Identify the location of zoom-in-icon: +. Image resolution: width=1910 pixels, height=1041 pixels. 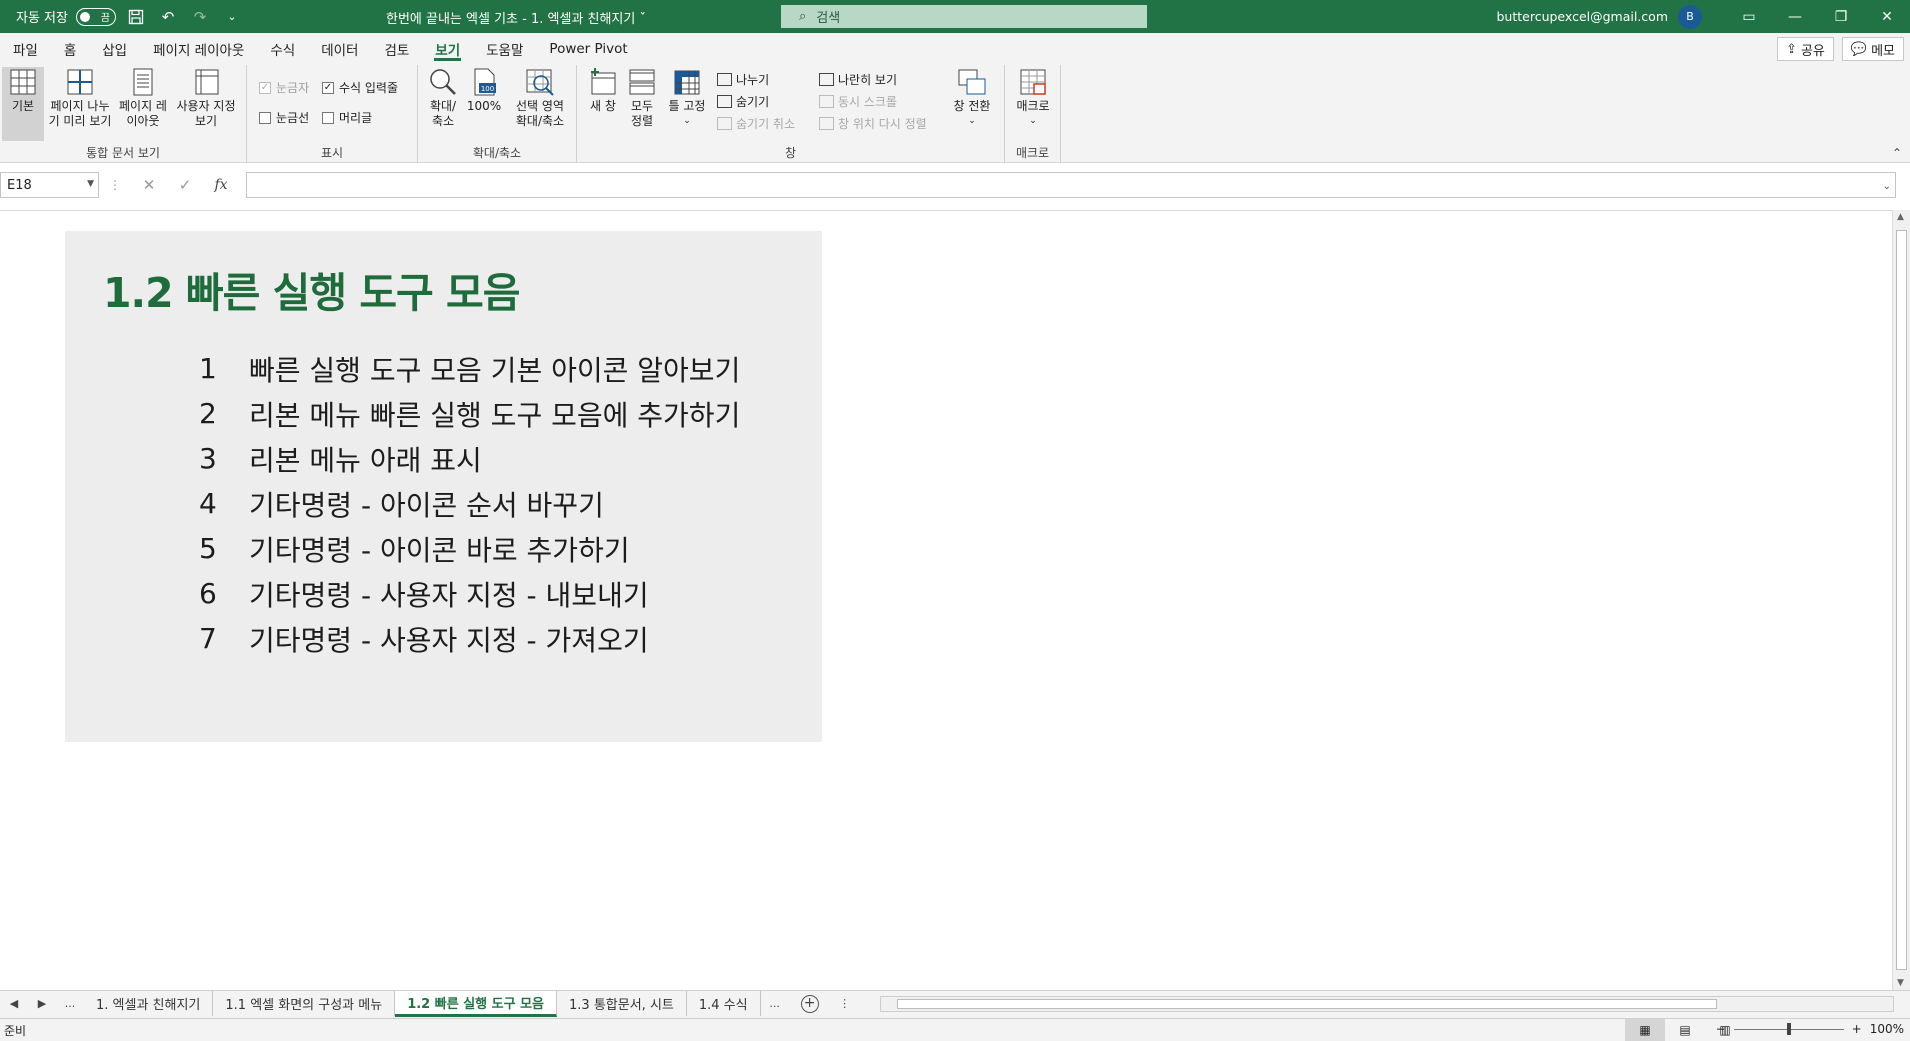
(1857, 1029).